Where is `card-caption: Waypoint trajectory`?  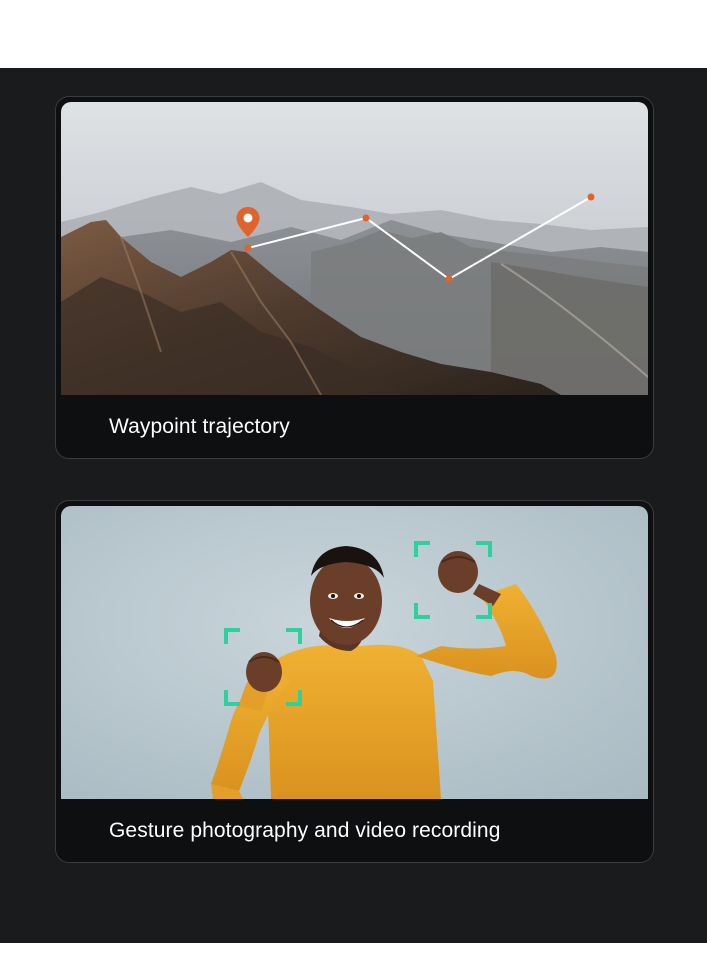 card-caption: Waypoint trajectory is located at coordinates (199, 426).